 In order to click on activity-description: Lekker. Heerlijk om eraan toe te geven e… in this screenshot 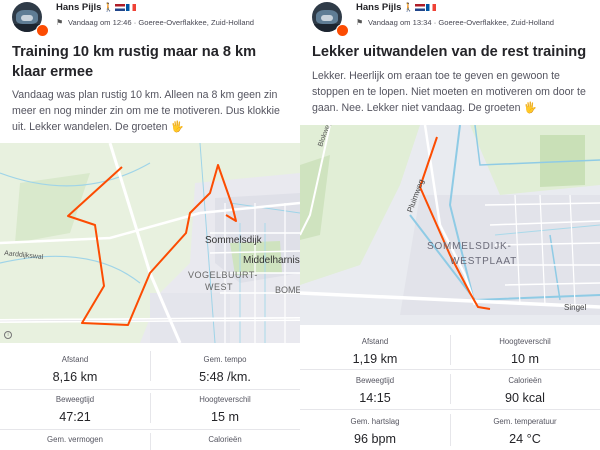, I will do `click(449, 92)`.